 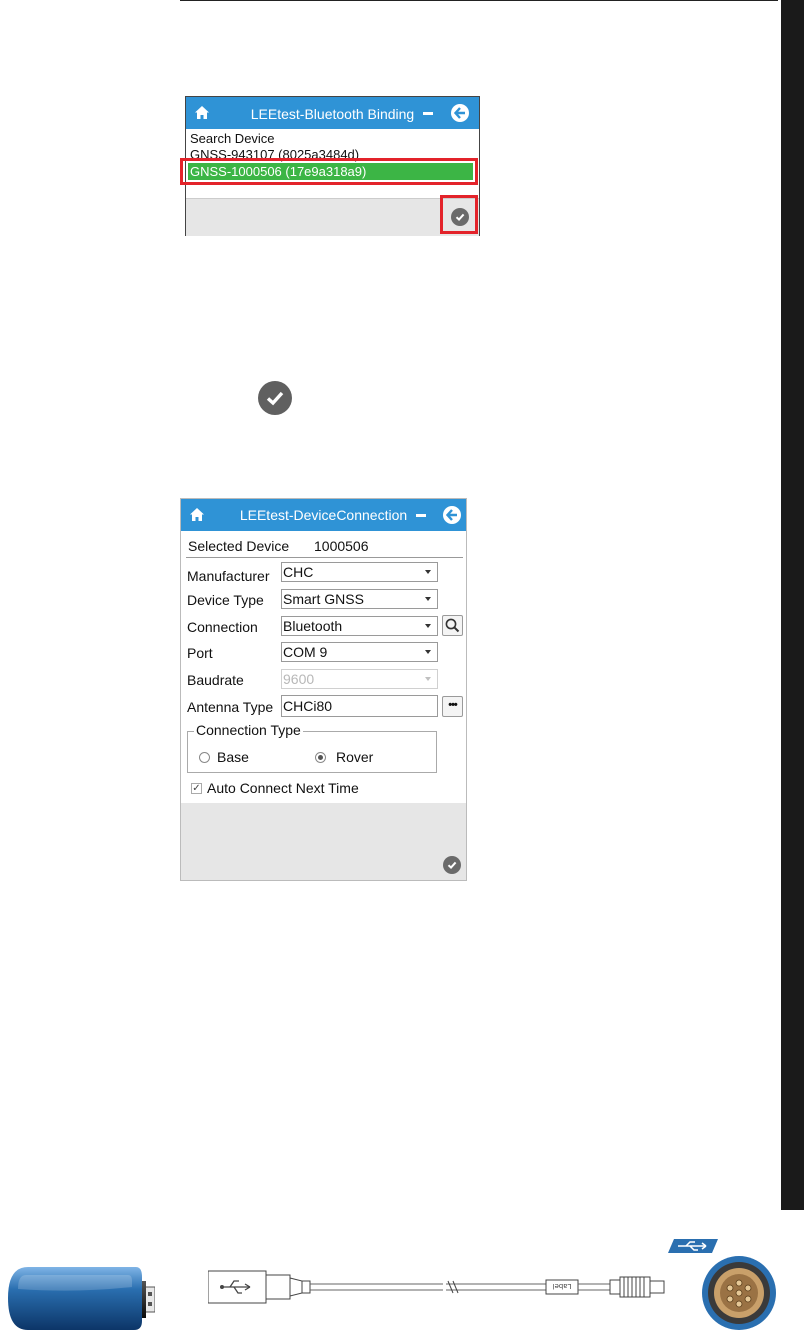 I want to click on port-label: Port, so click(x=200, y=653).